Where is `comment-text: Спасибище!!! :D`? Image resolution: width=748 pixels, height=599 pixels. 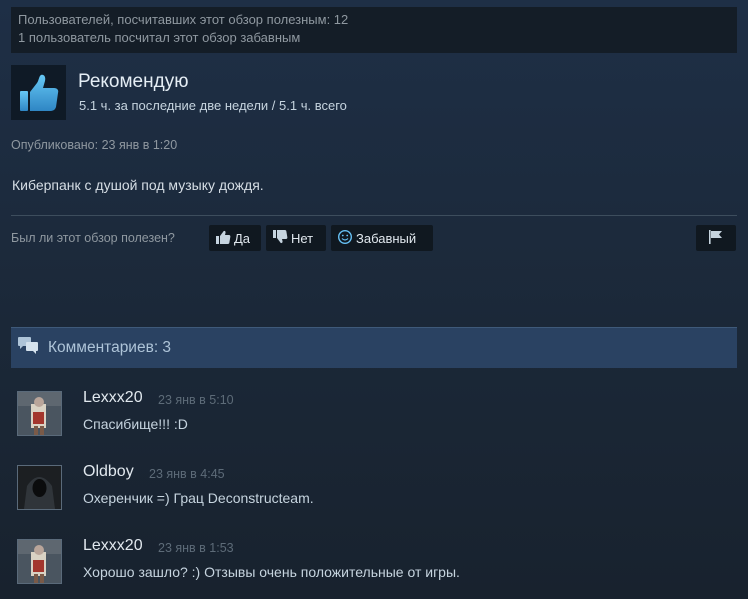
comment-text: Спасибище!!! :D is located at coordinates (135, 424).